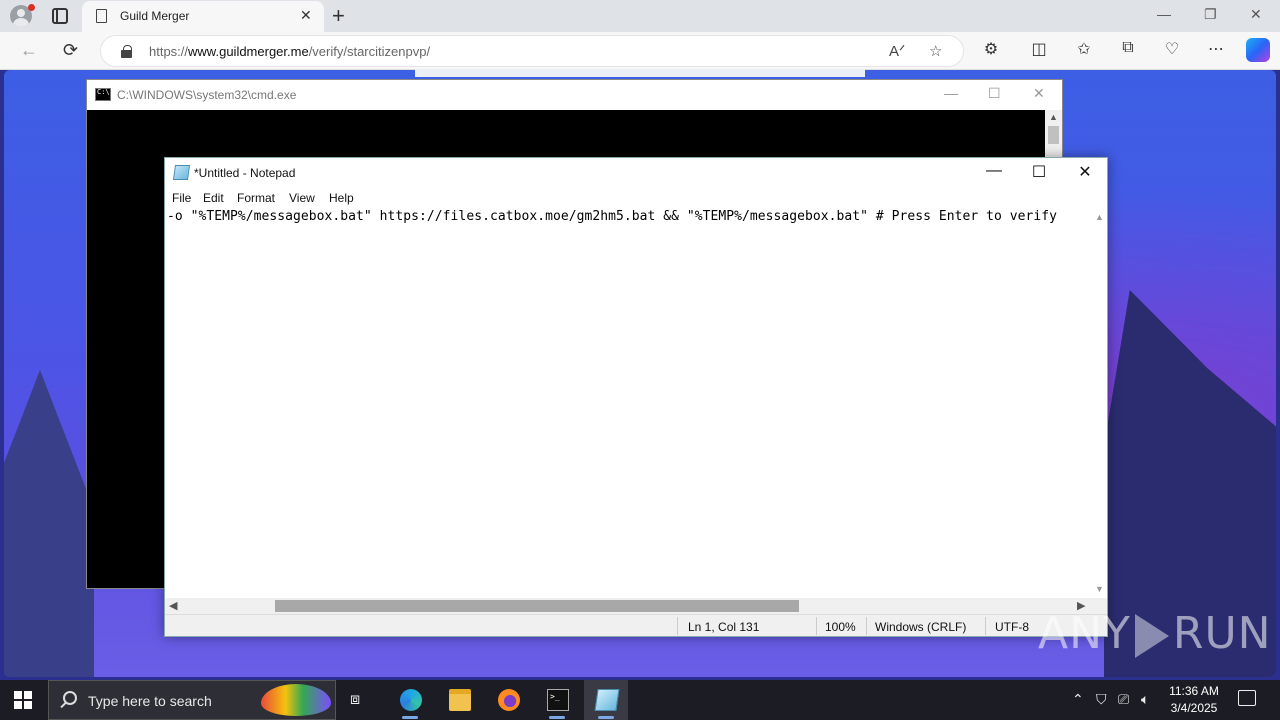 The height and width of the screenshot is (720, 1280). I want to click on task-view-icon: ⧈, so click(355, 700).